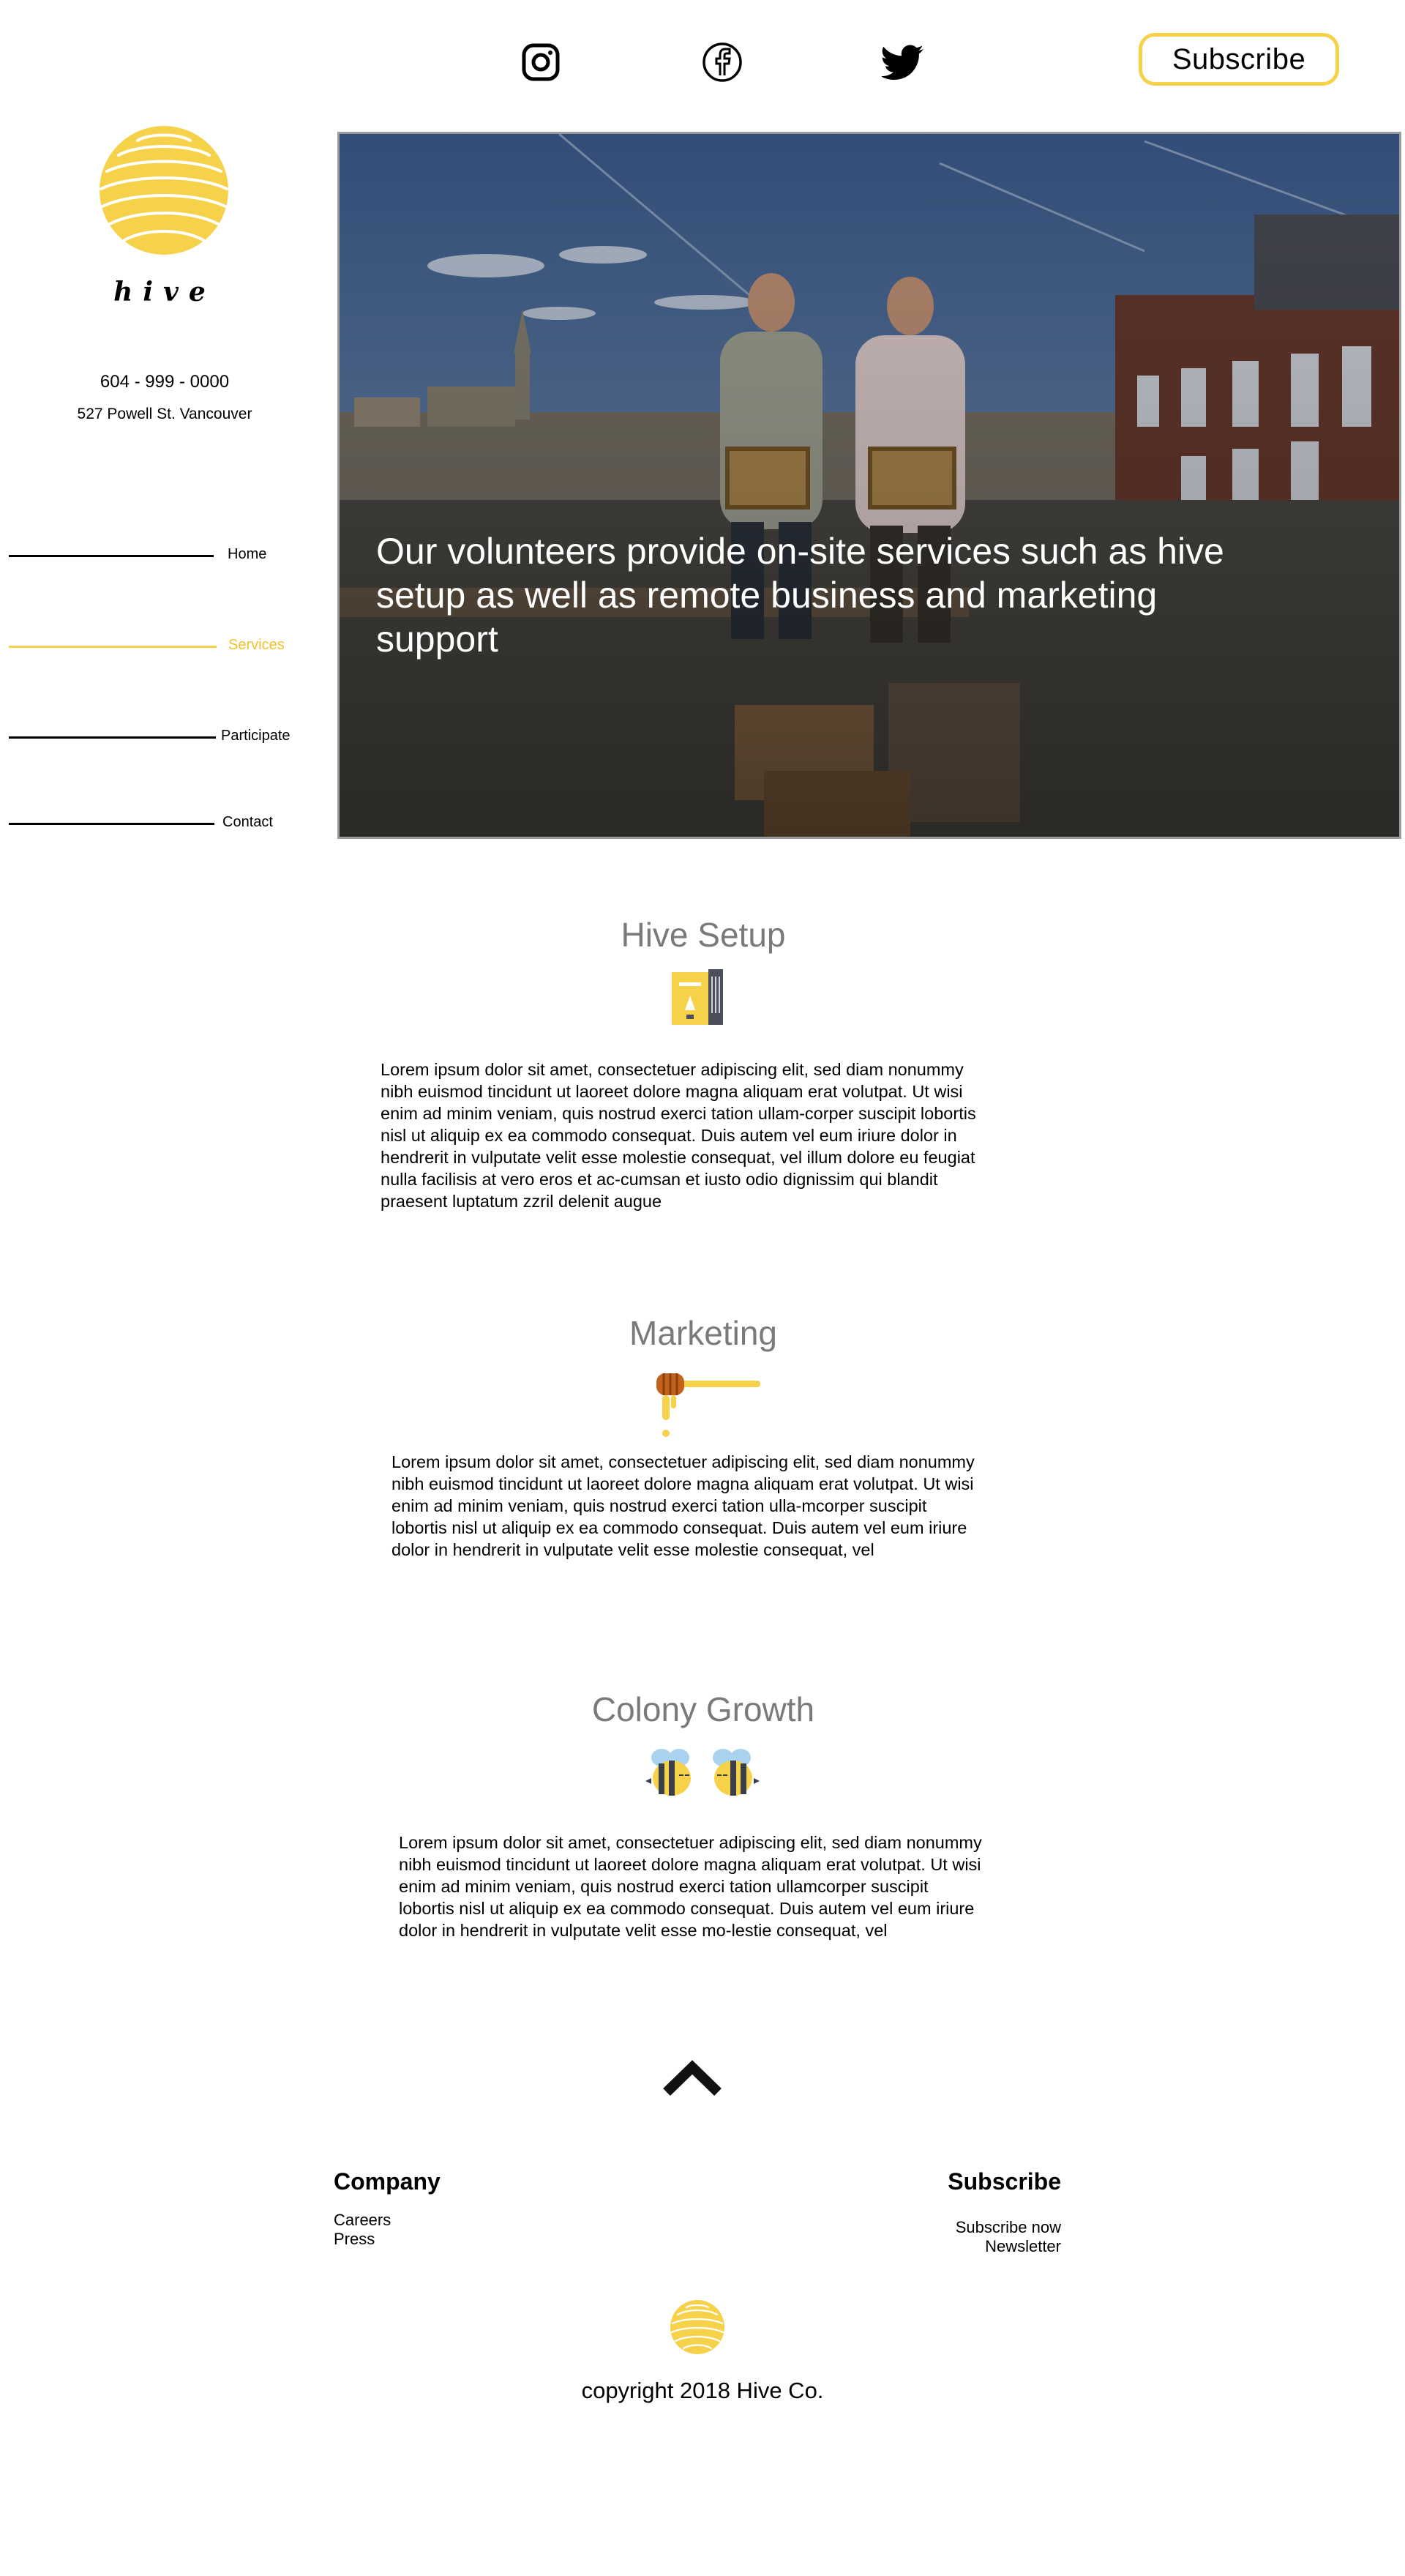 This screenshot has width=1405, height=2576. What do you see at coordinates (703, 935) in the screenshot?
I see `section-title-hive-setup: Hive Setup` at bounding box center [703, 935].